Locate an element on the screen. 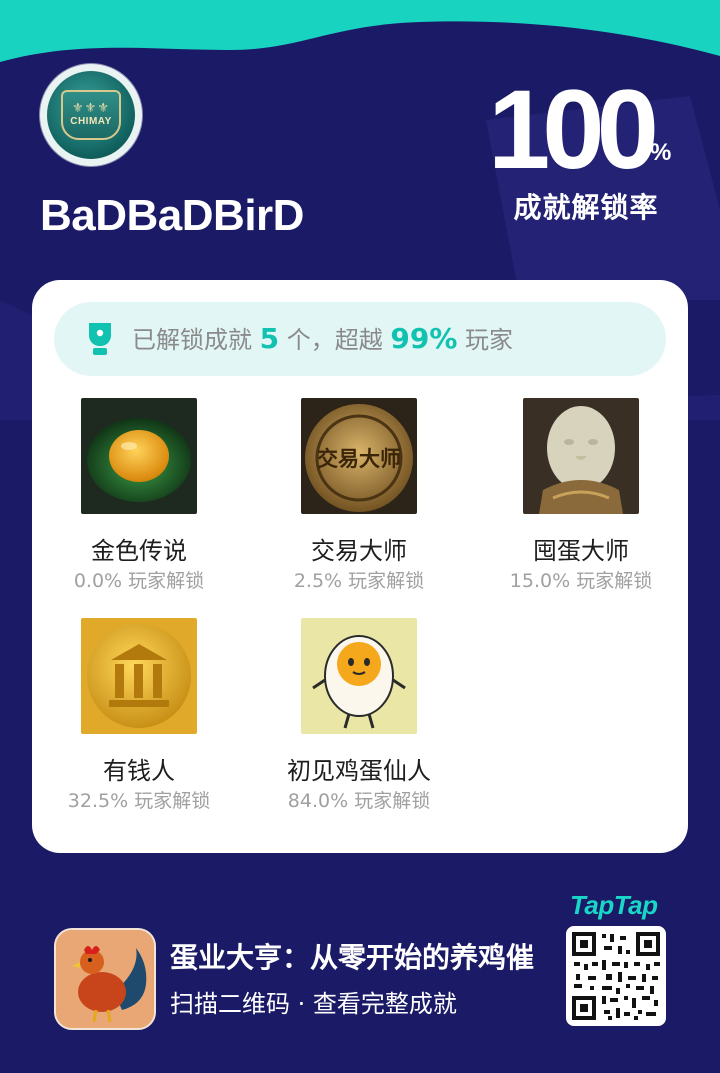 The width and height of the screenshot is (720, 1073). achievement-item: 金色传说 0.0% 玩家解锁 is located at coordinates (139, 496).